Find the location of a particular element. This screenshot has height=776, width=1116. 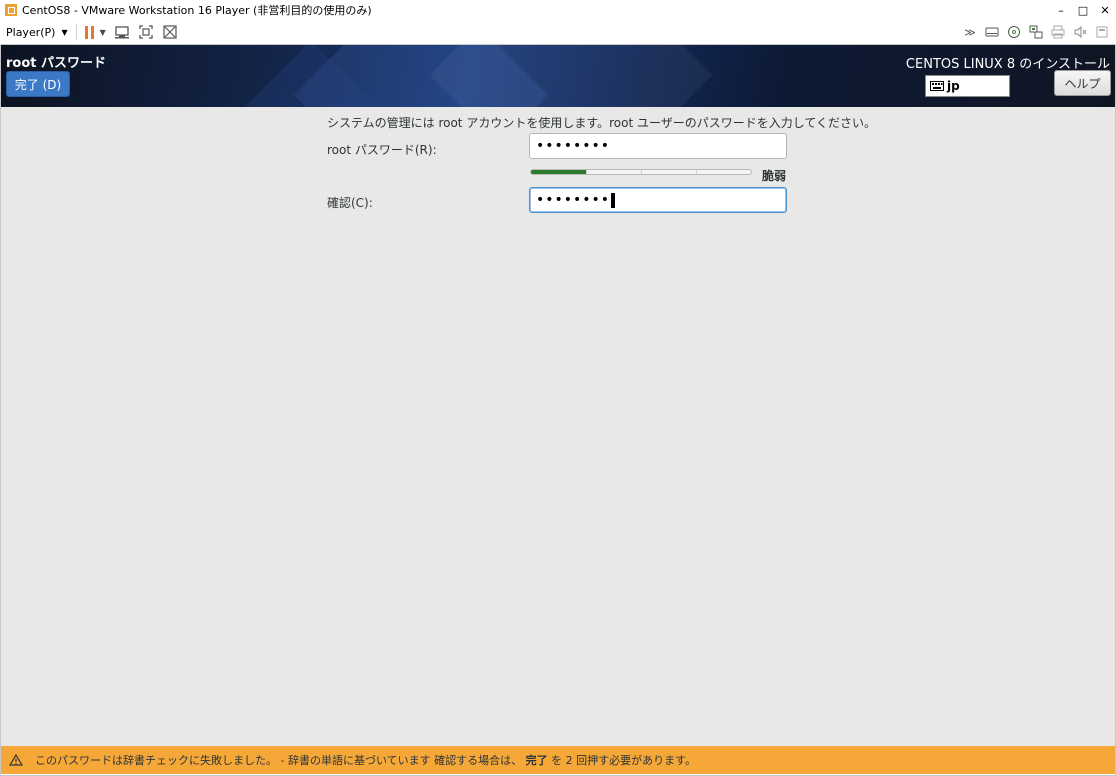

minimize-button: – is located at coordinates (1061, 10).